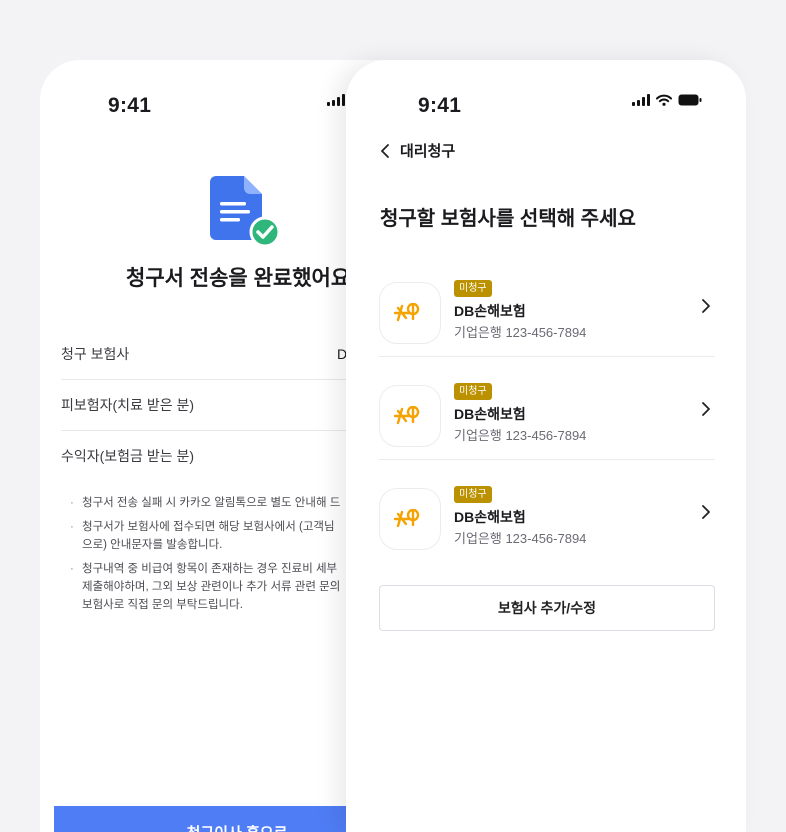 The width and height of the screenshot is (786, 832). I want to click on add-edit-insurer-button: 보험사 추가/수정, so click(547, 608).